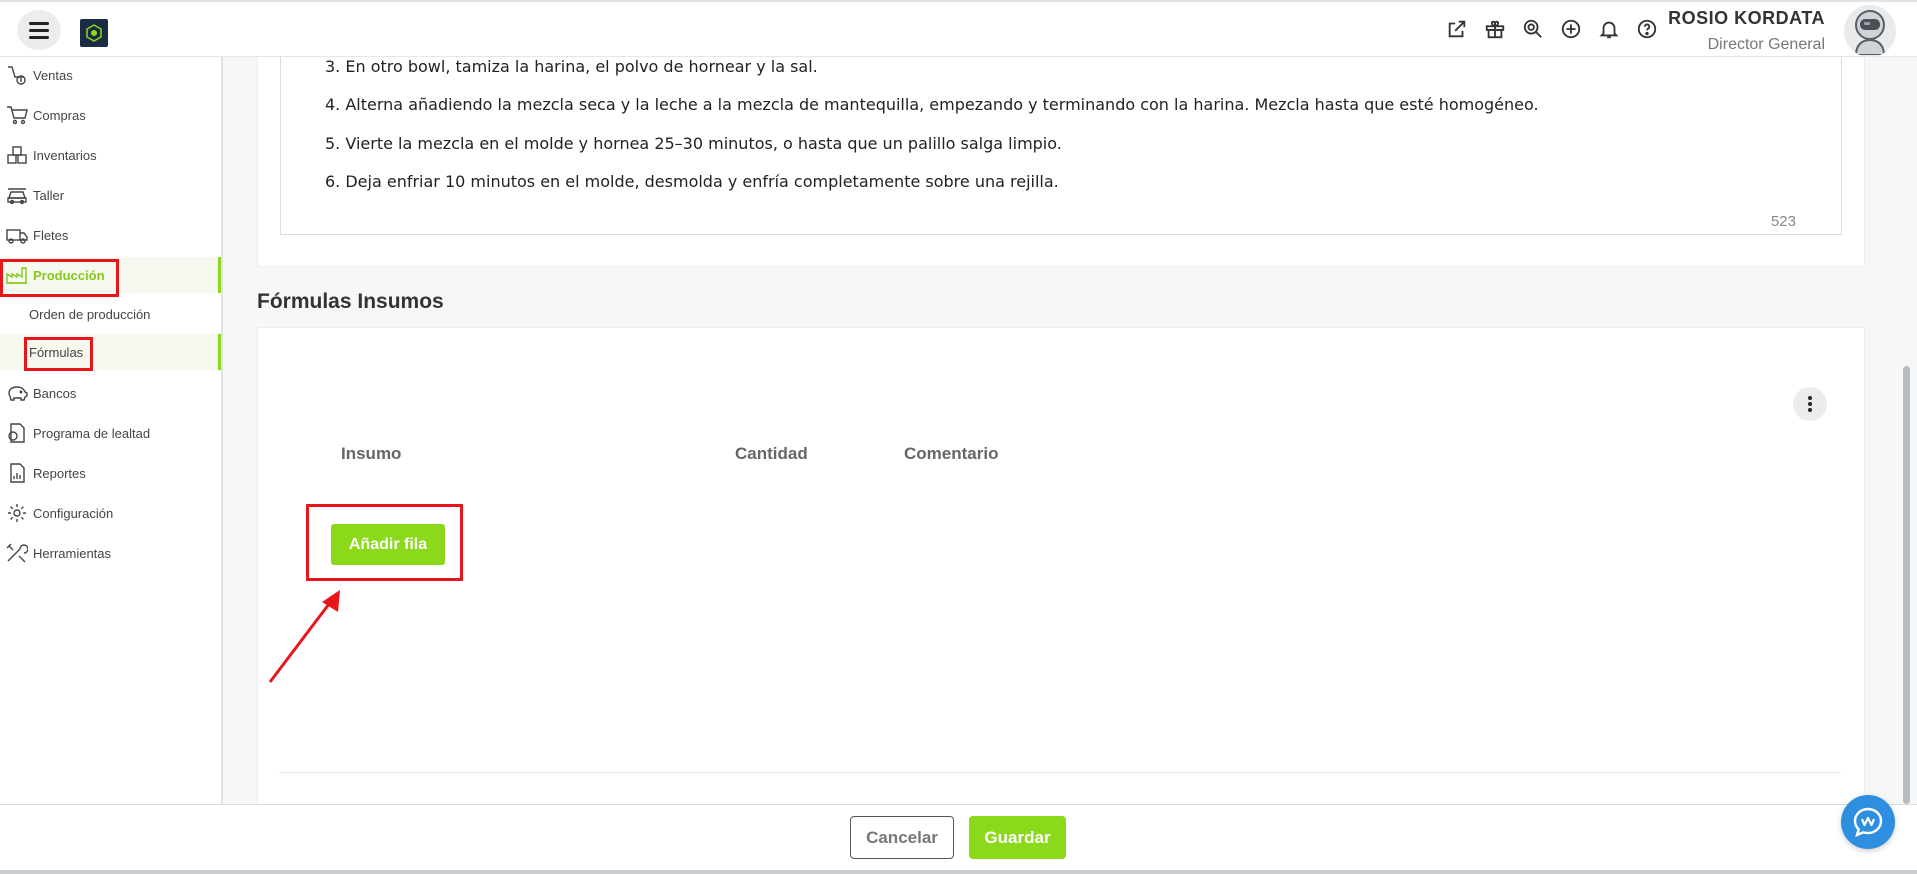 The height and width of the screenshot is (874, 1917). Describe the element at coordinates (110, 473) in the screenshot. I see `sidebar-item-reportes: Reportes` at that location.